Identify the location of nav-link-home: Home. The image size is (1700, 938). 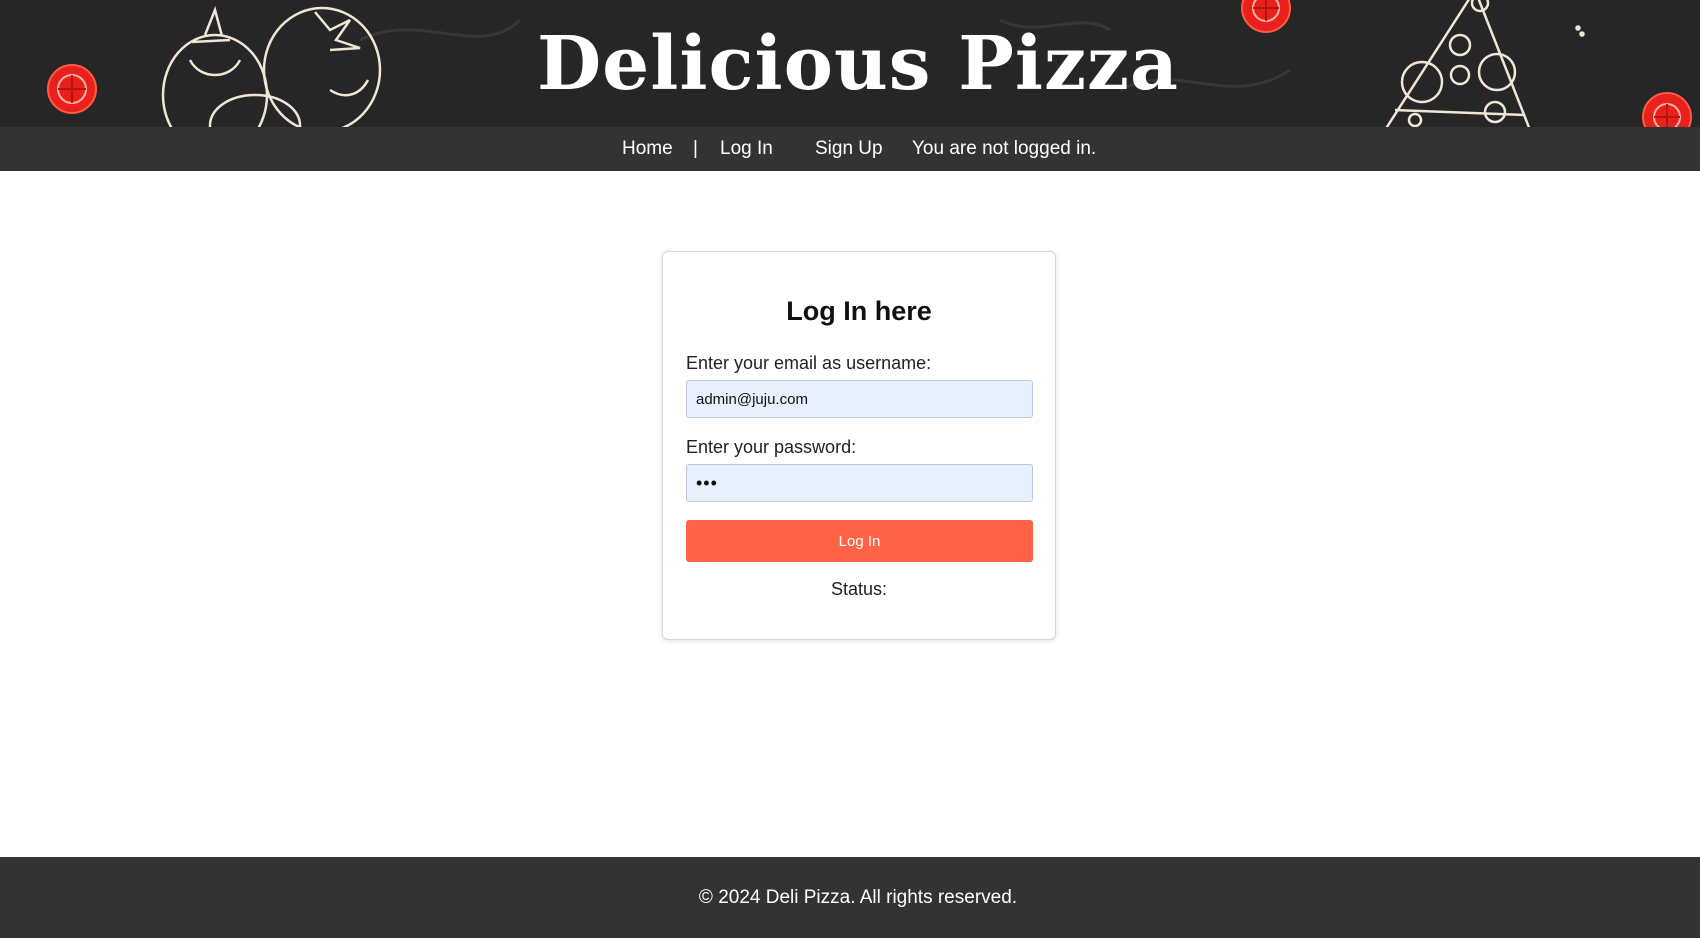
(647, 149).